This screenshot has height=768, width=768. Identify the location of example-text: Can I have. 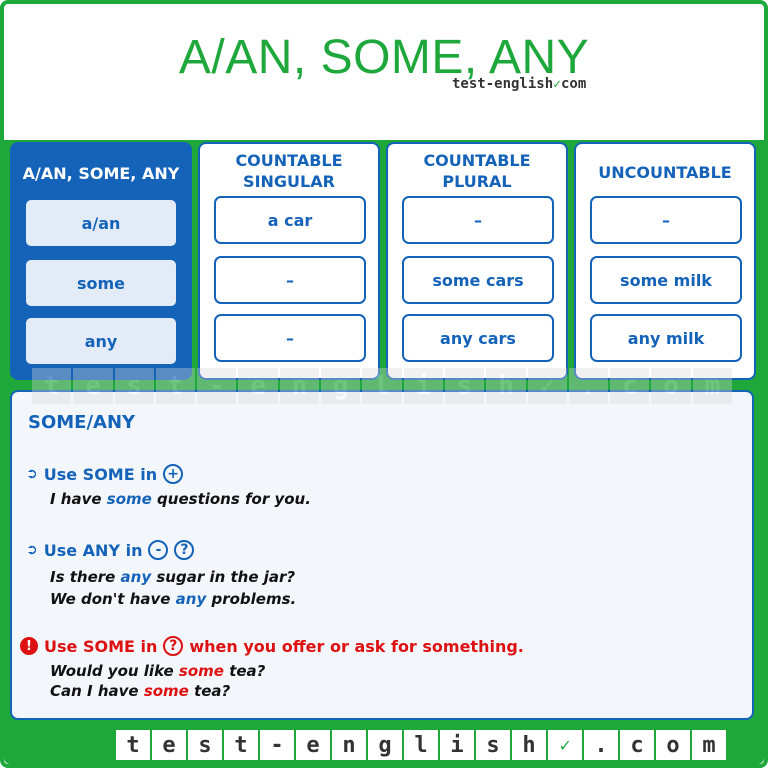
(97, 691).